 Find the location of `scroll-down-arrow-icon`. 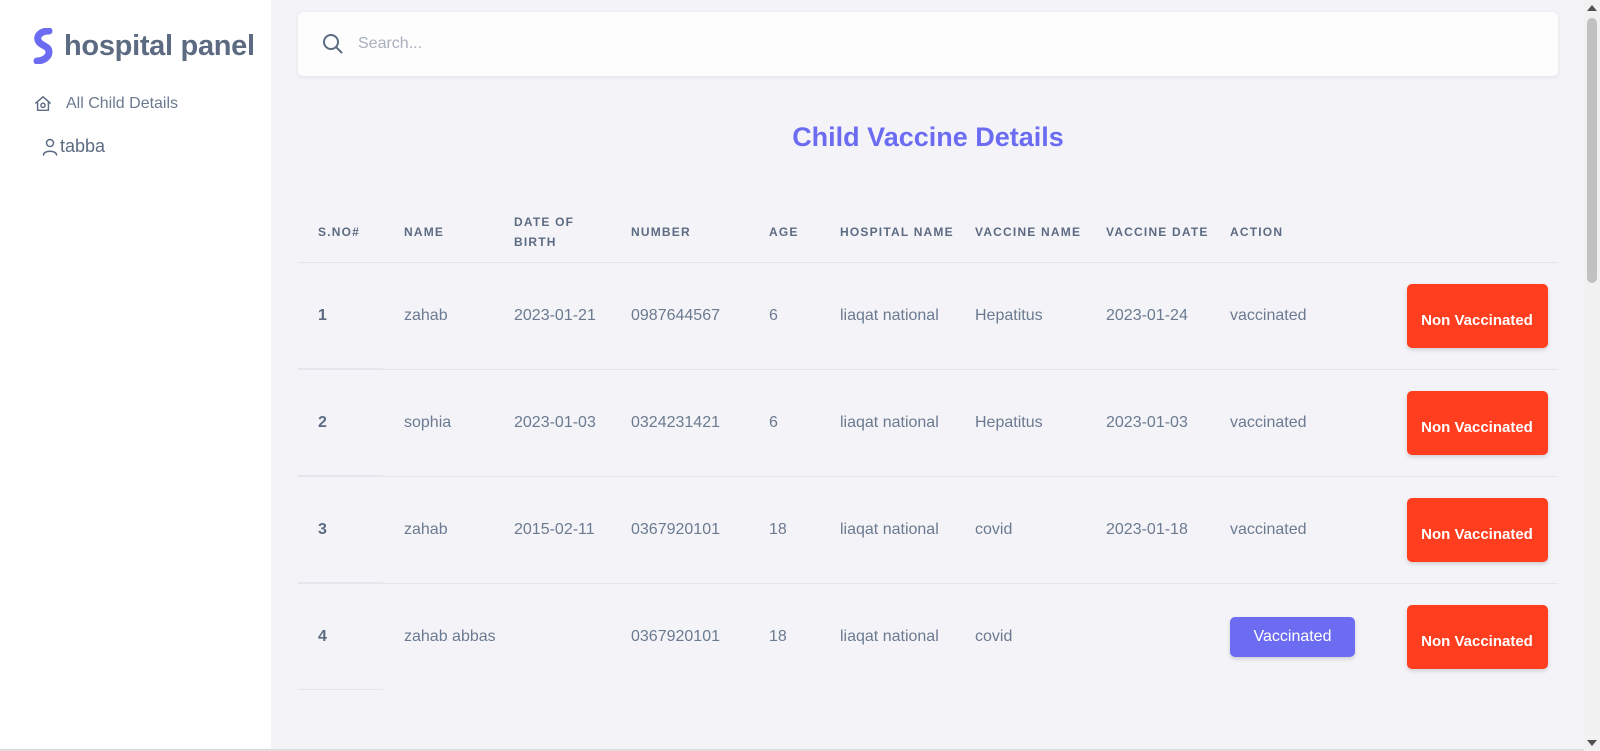

scroll-down-arrow-icon is located at coordinates (1592, 743).